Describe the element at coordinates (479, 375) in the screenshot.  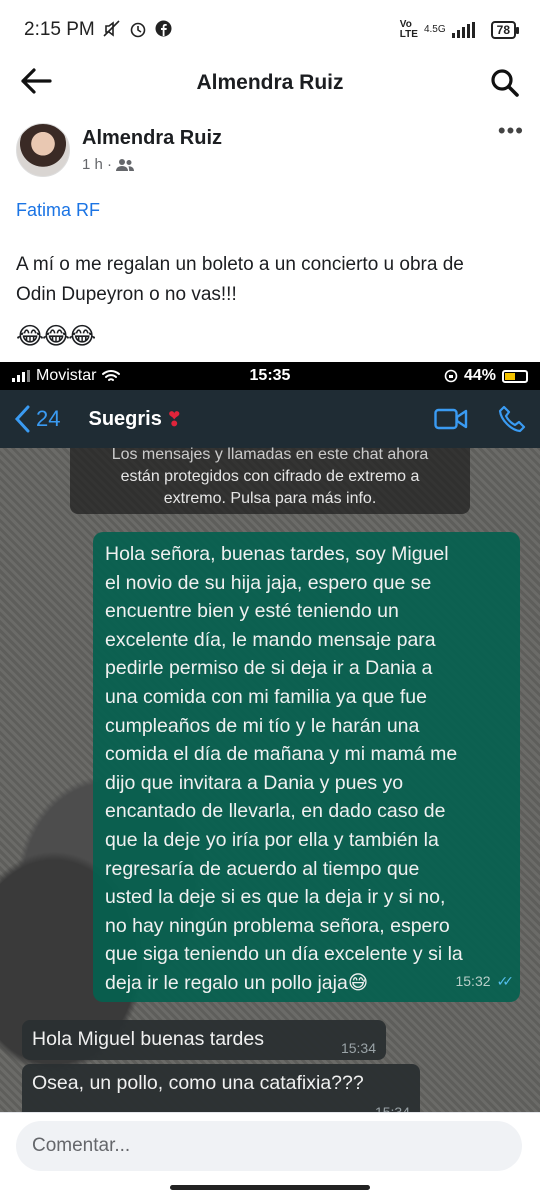
I see `embedded-battery-text: 44%` at that location.